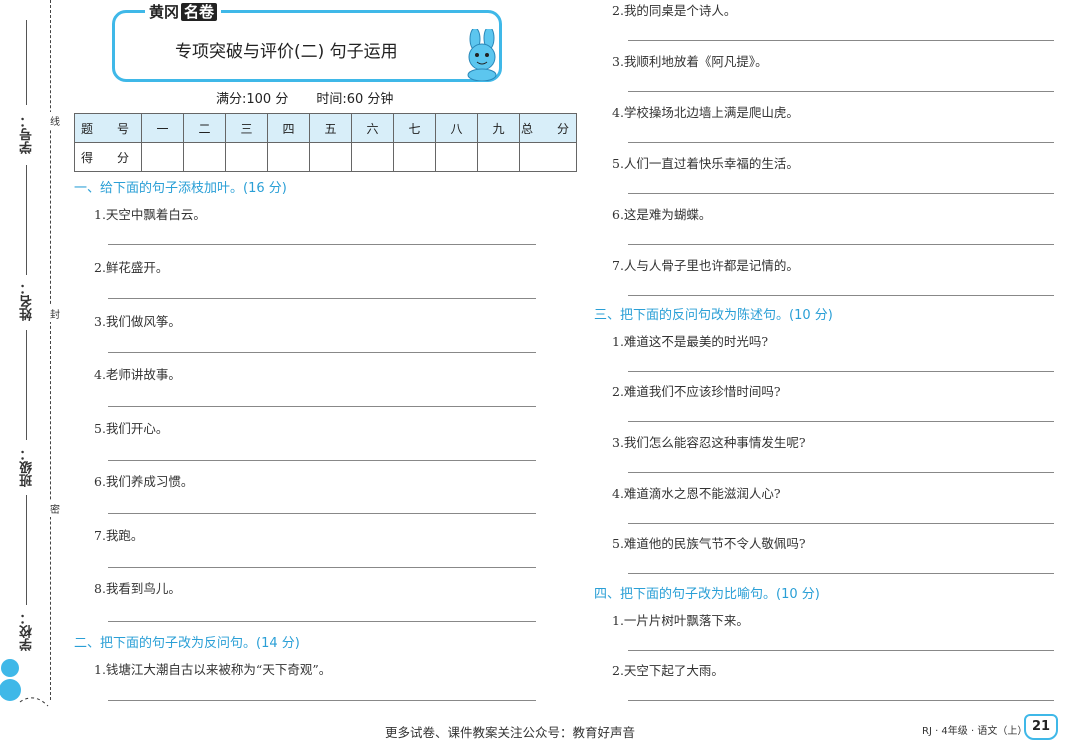  I want to click on table-header-cell: 总 分, so click(548, 128).